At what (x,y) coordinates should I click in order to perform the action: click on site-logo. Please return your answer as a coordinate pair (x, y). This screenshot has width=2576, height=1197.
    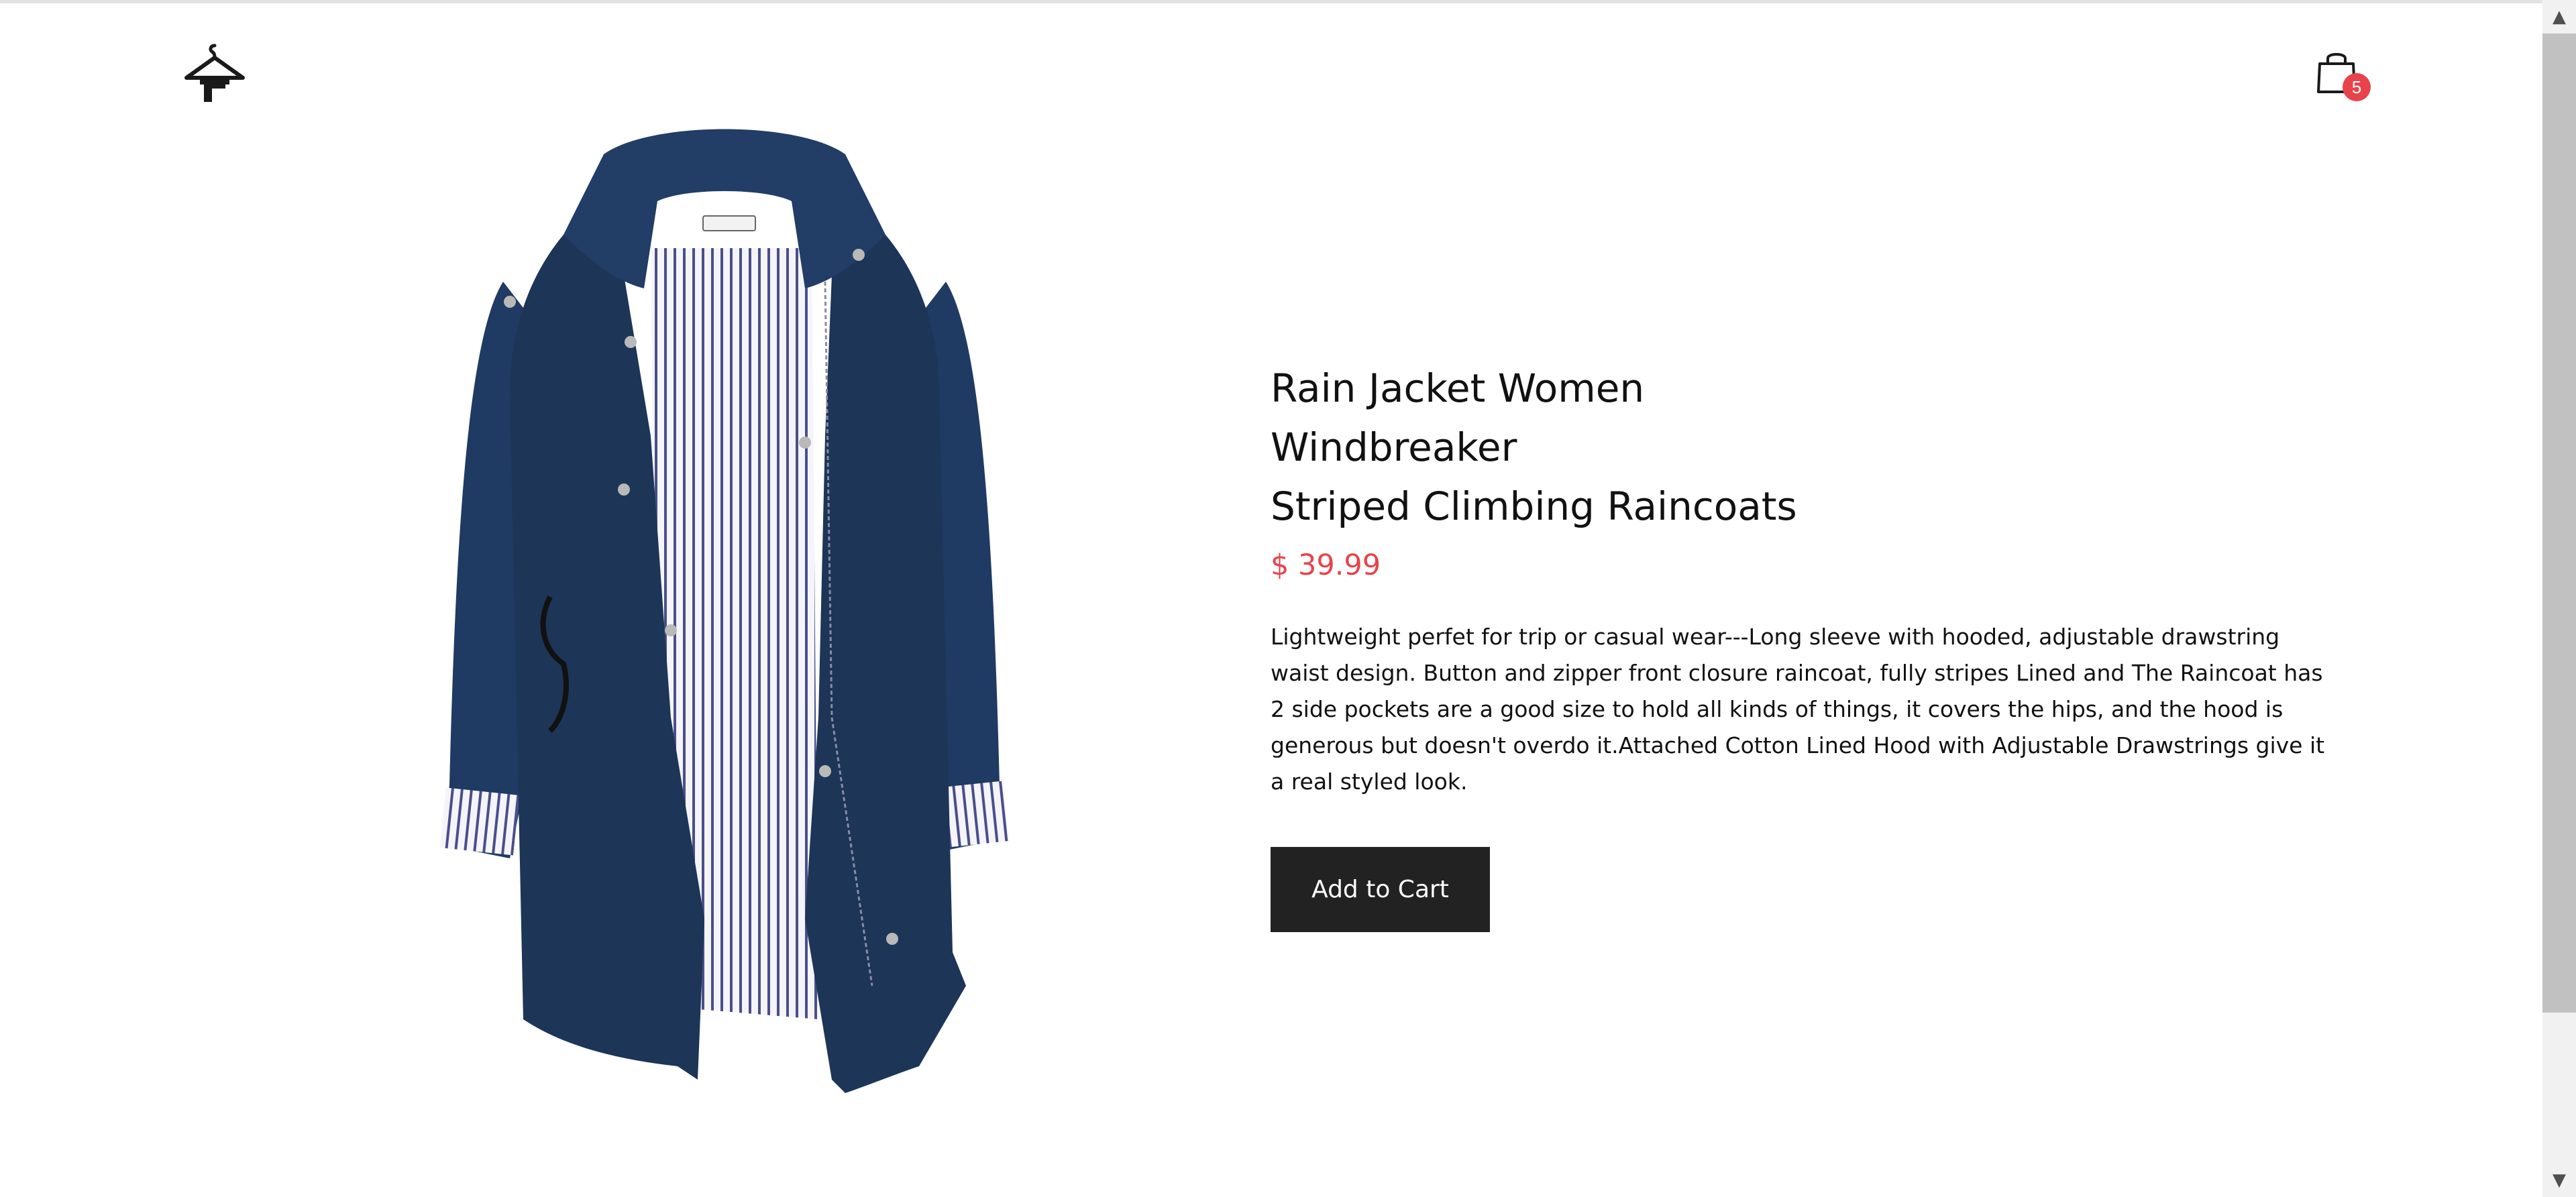
    Looking at the image, I should click on (214, 73).